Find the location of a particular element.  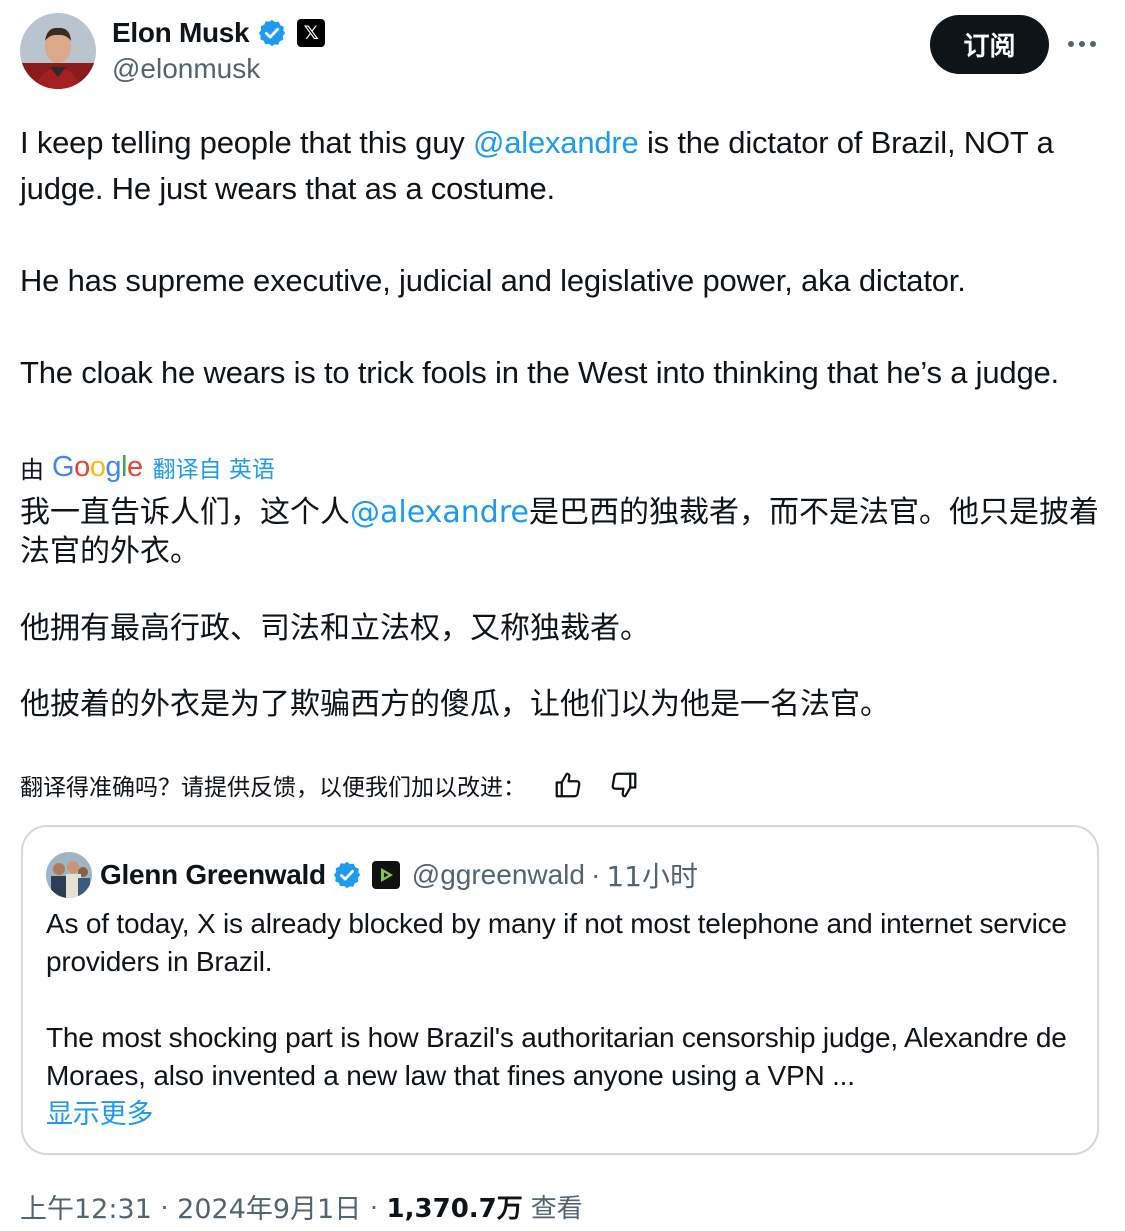

views-label: 查看 is located at coordinates (556, 1208).